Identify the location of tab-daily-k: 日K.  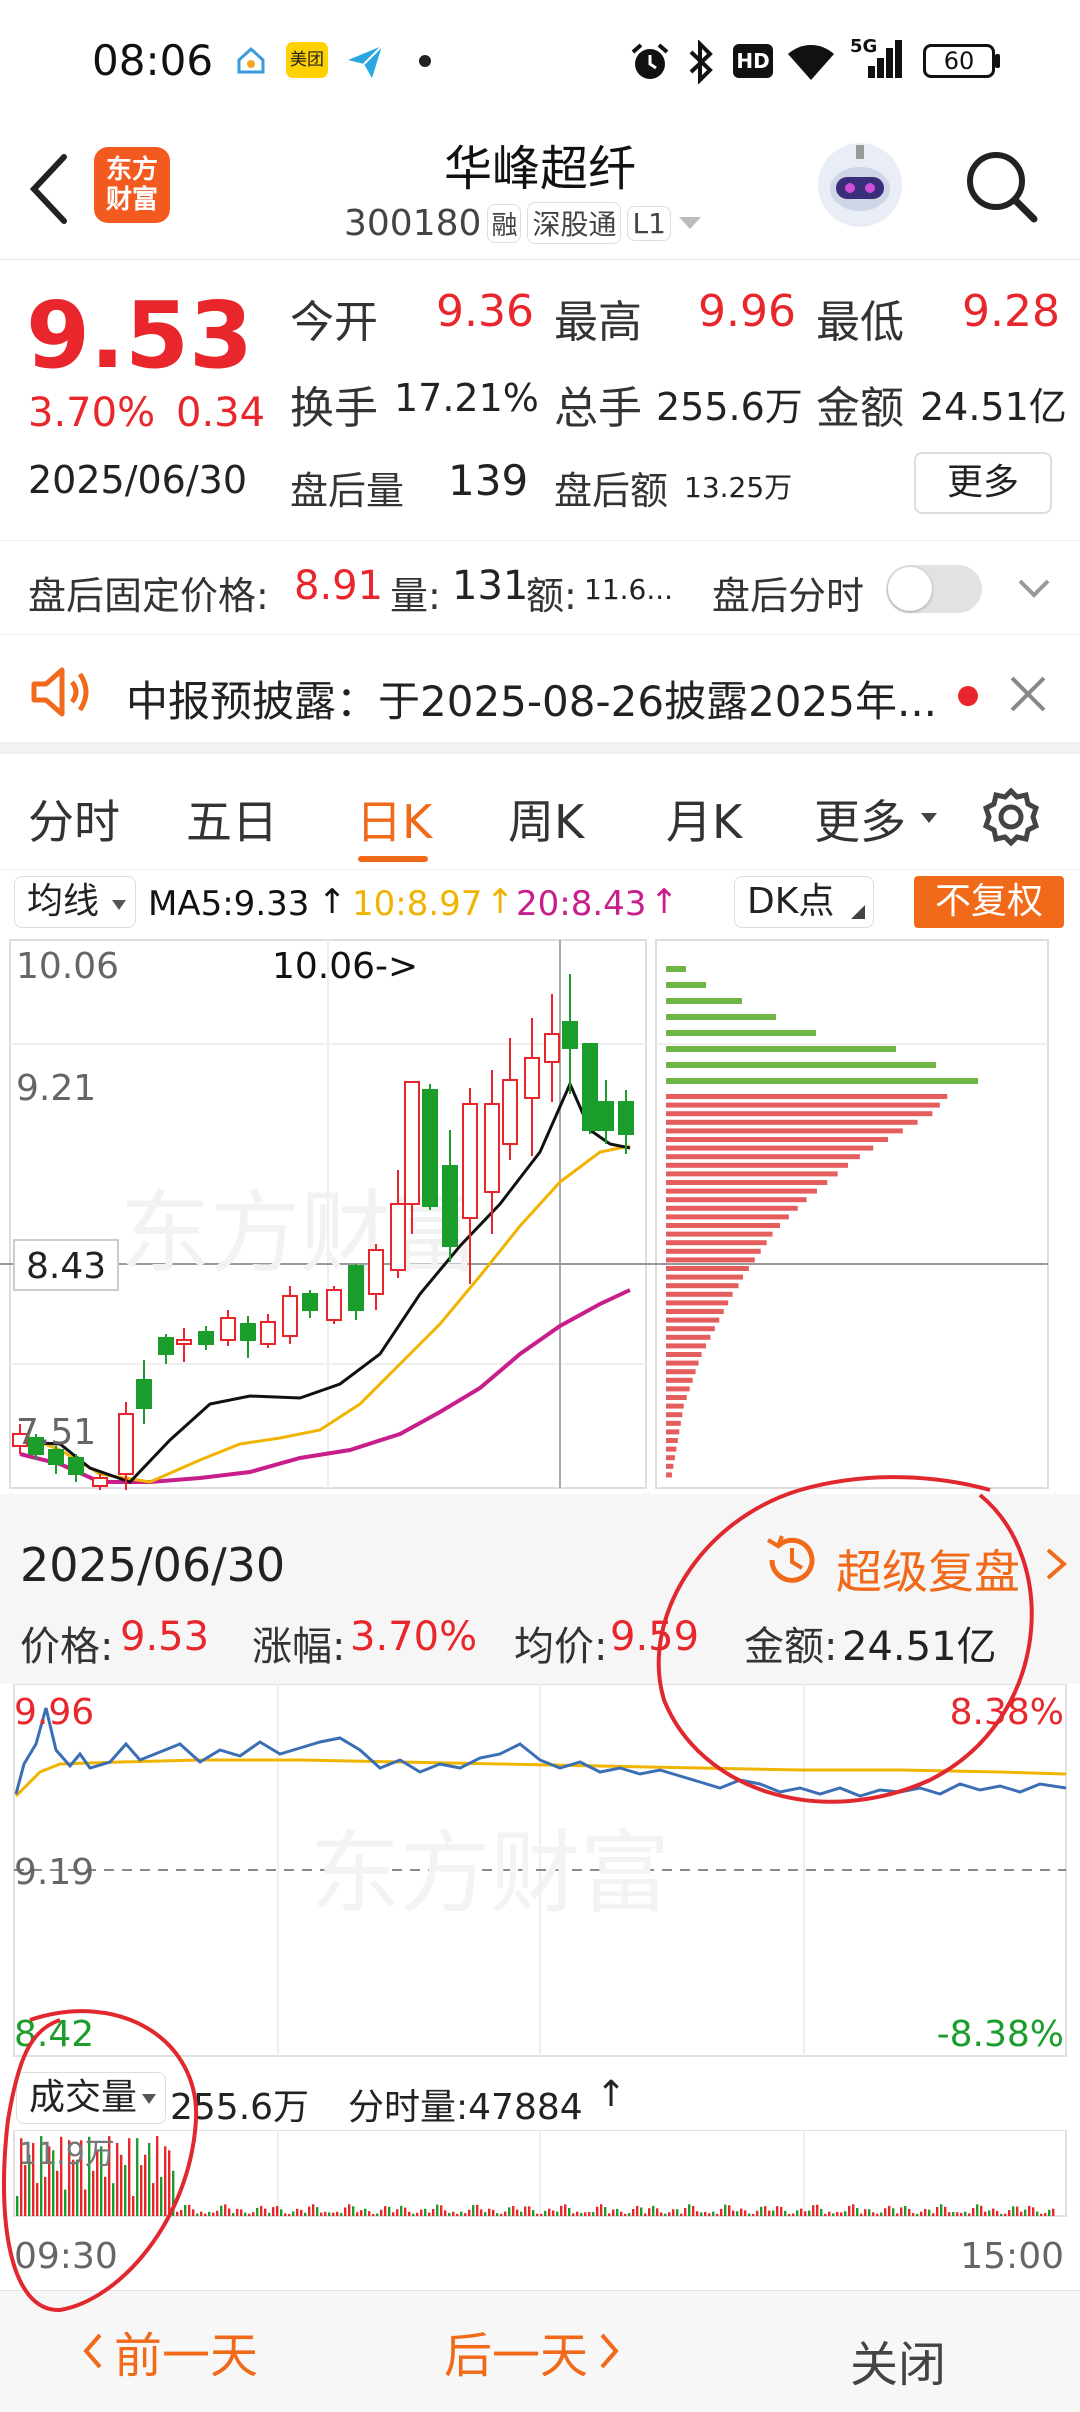
(394, 819).